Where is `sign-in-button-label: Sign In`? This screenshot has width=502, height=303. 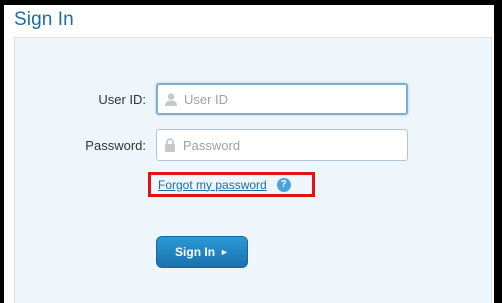 sign-in-button-label: Sign In is located at coordinates (195, 252).